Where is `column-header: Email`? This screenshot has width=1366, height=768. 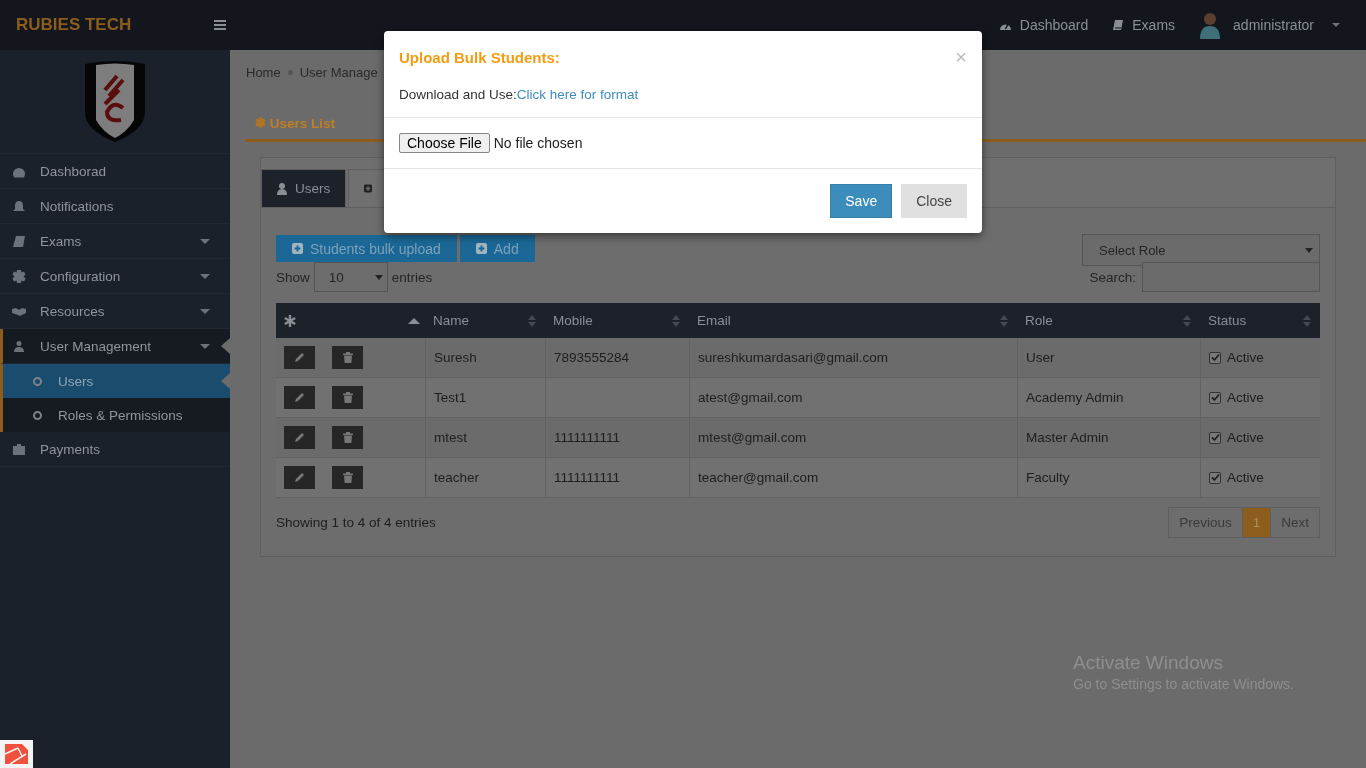
column-header: Email is located at coordinates (853, 320).